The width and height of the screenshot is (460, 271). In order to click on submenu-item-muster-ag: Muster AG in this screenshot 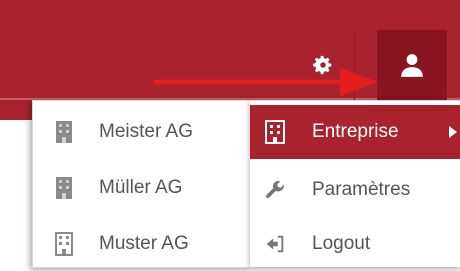, I will do `click(142, 244)`.